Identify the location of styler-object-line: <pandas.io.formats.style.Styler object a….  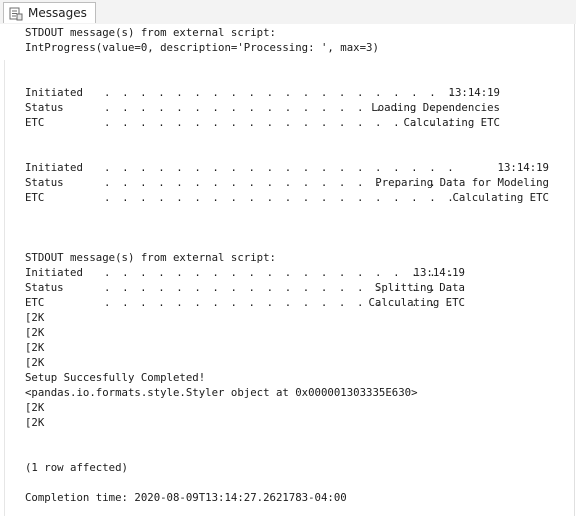
(221, 392).